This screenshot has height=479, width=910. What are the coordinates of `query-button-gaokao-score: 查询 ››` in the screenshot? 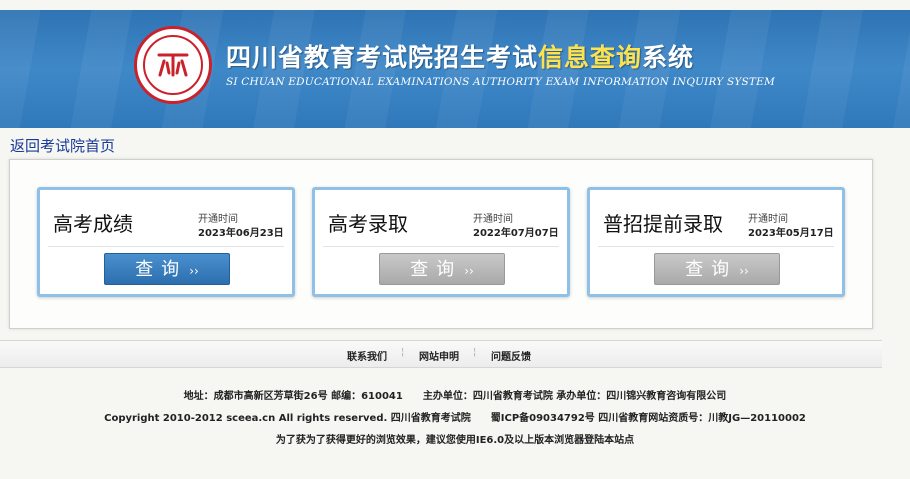 It's located at (167, 269).